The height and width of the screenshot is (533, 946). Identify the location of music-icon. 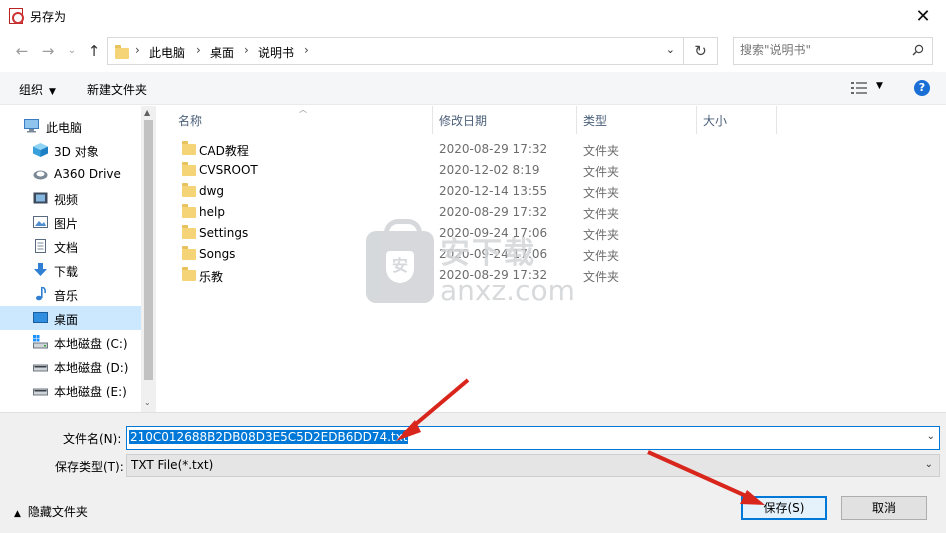
(41, 294).